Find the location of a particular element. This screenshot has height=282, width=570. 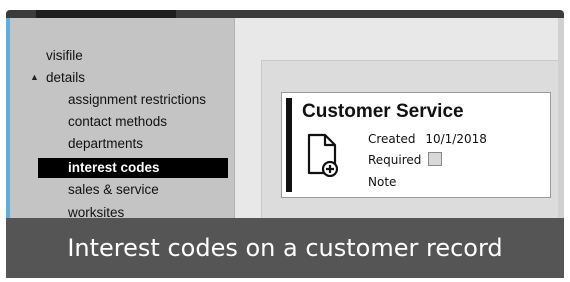

created-row: Created 10/1/2018 is located at coordinates (427, 139).